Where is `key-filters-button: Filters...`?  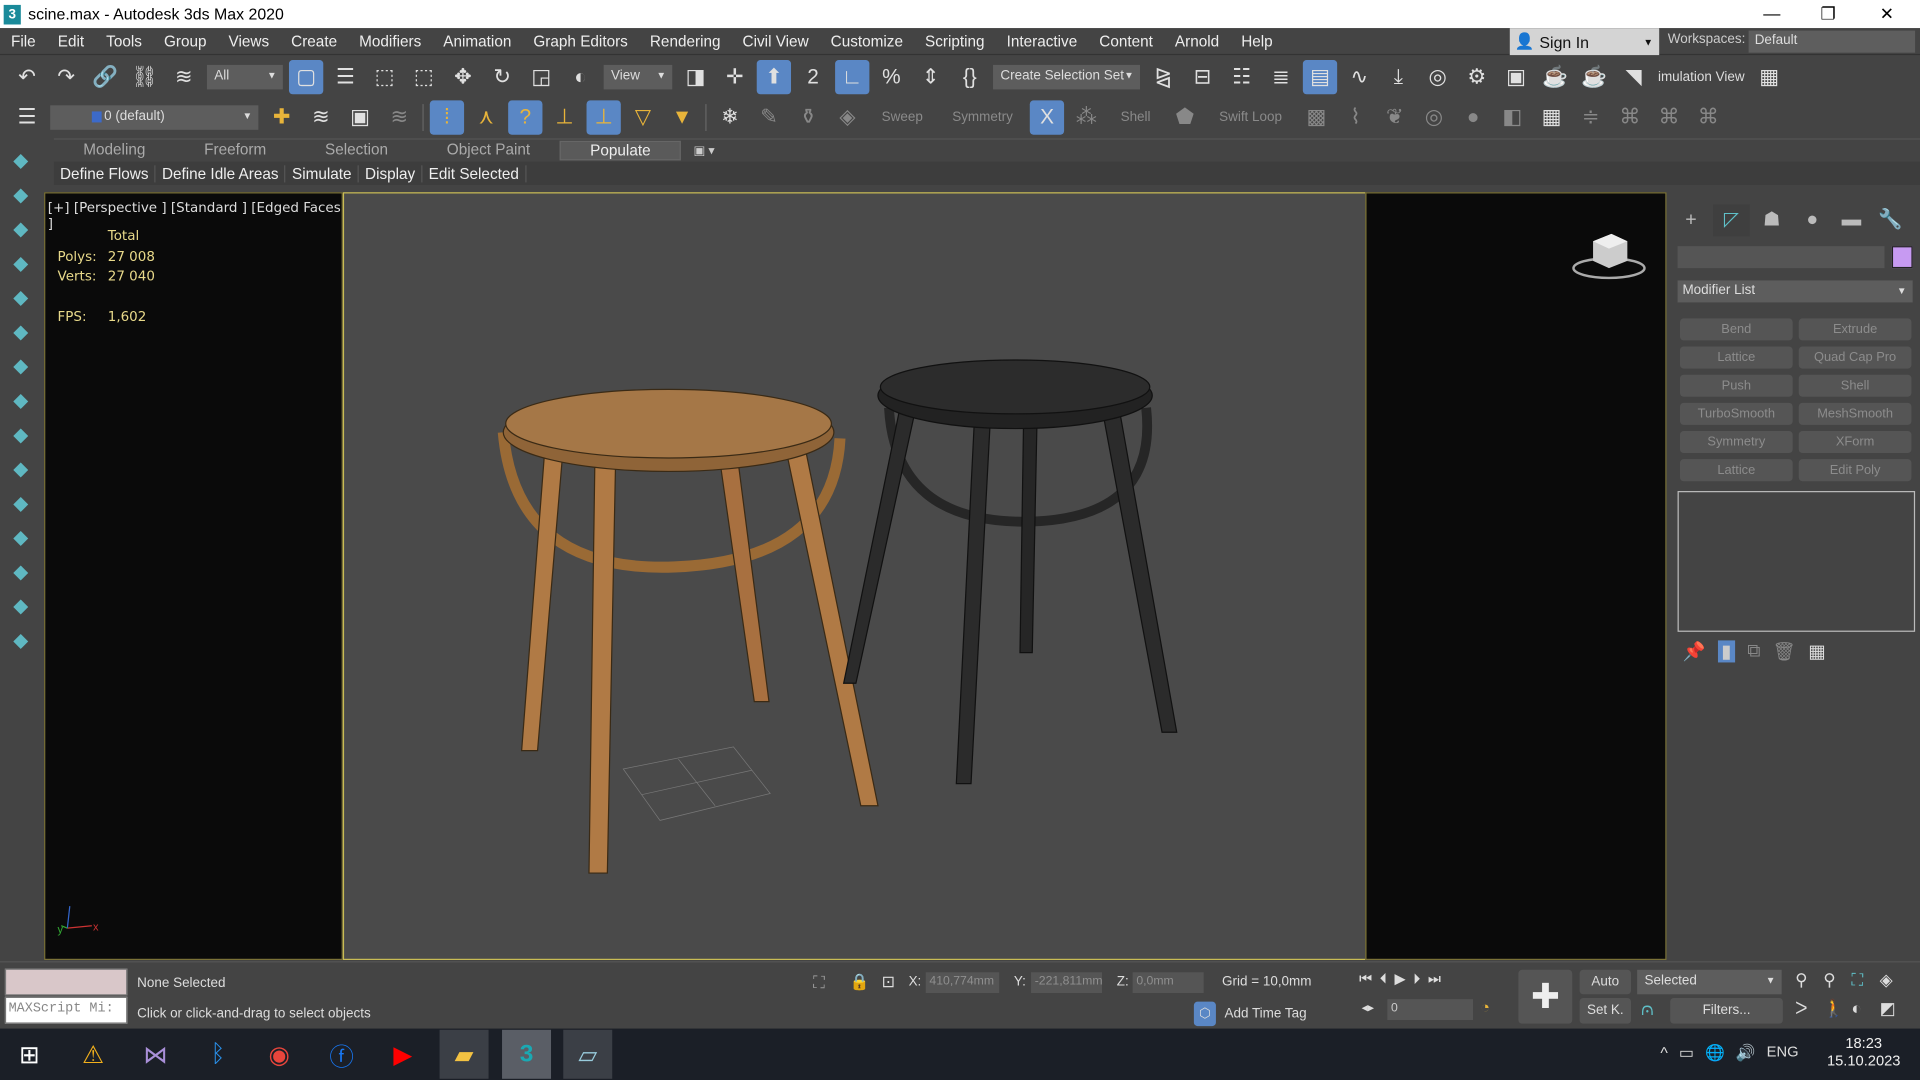
key-filters-button: Filters... is located at coordinates (1726, 1010).